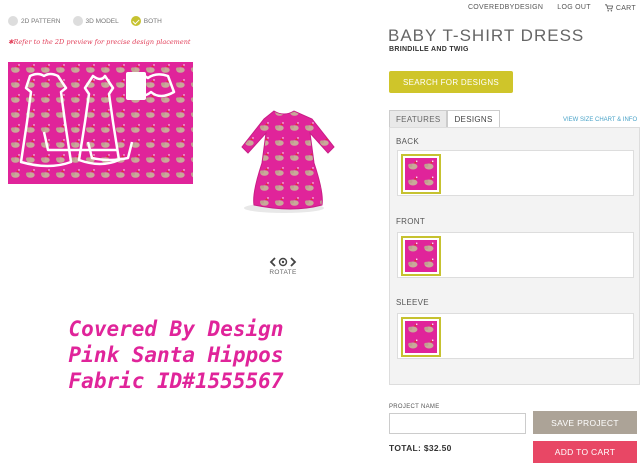 This screenshot has height=465, width=640. I want to click on cart-label: CART, so click(625, 8).